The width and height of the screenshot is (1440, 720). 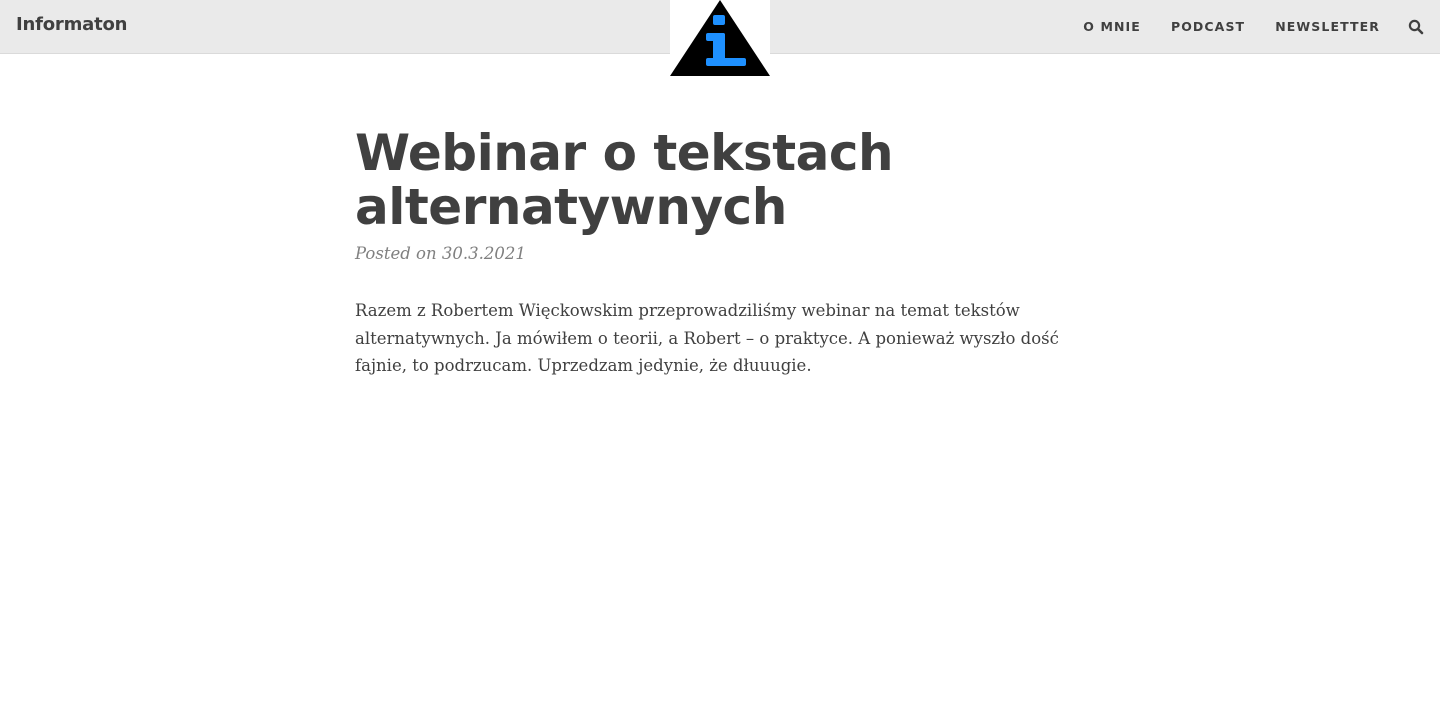 What do you see at coordinates (1327, 26) in the screenshot?
I see `nav-item-newsletter: NEWSLETTER` at bounding box center [1327, 26].